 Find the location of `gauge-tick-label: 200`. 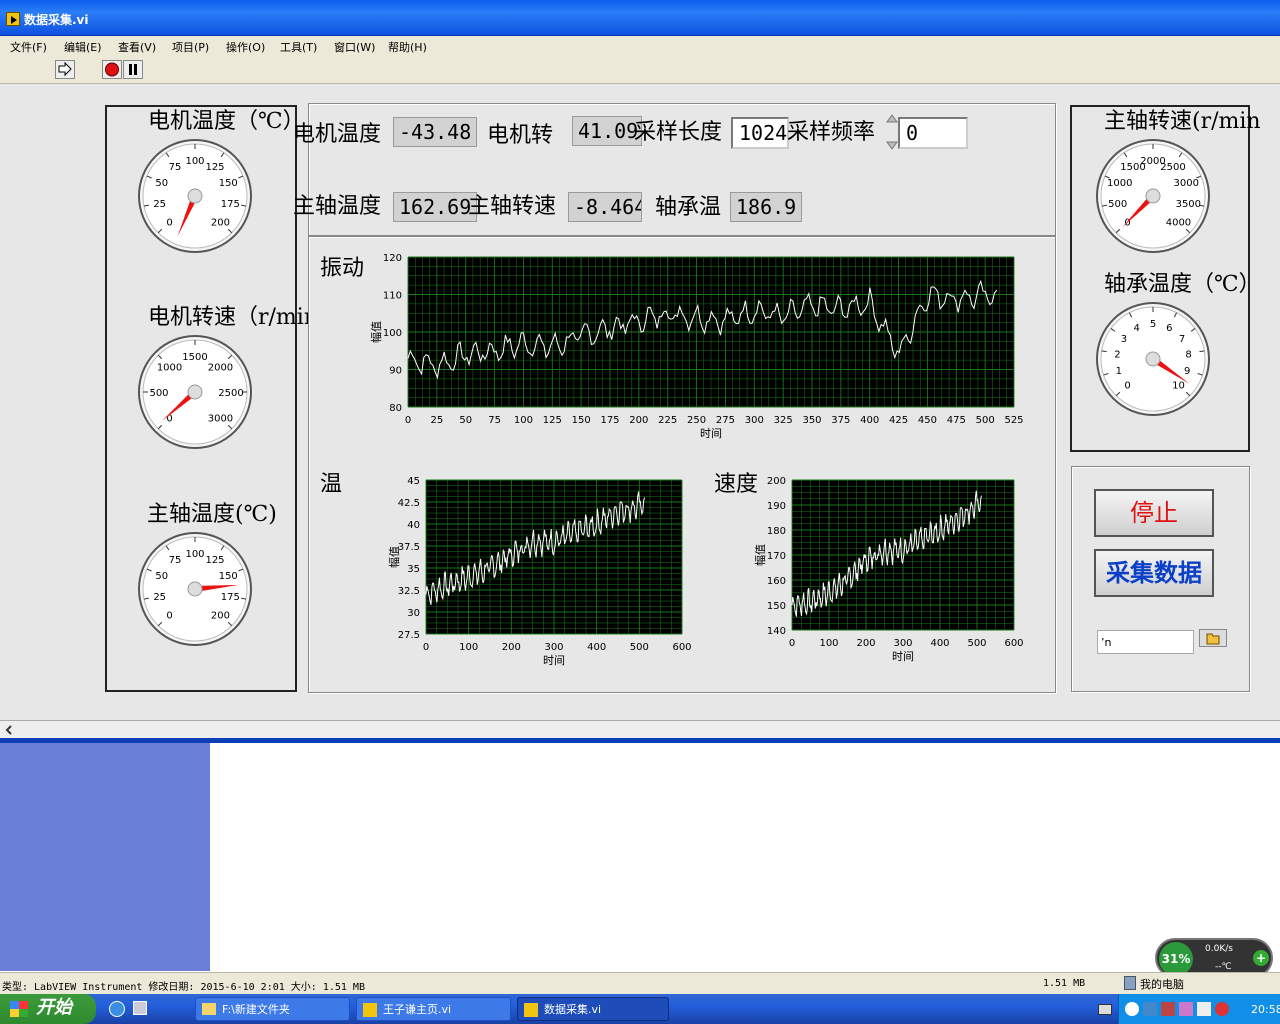

gauge-tick-label: 200 is located at coordinates (220, 615).